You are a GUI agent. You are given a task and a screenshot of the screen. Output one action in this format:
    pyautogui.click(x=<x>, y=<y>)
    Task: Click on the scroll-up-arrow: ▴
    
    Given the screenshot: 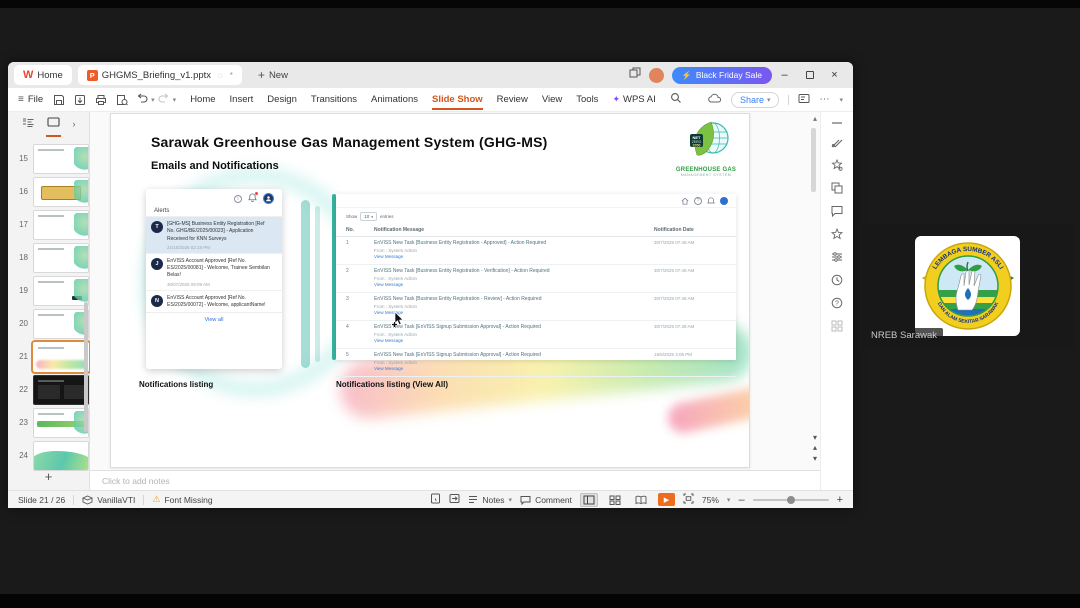 What is the action you would take?
    pyautogui.click(x=815, y=119)
    